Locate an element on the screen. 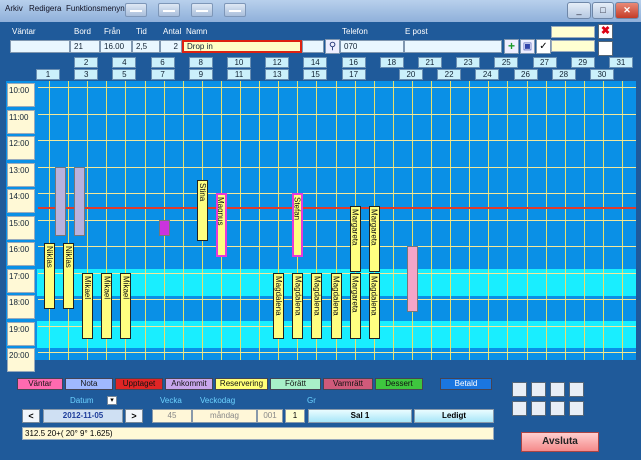  table-header-29: 29 is located at coordinates (582, 62).